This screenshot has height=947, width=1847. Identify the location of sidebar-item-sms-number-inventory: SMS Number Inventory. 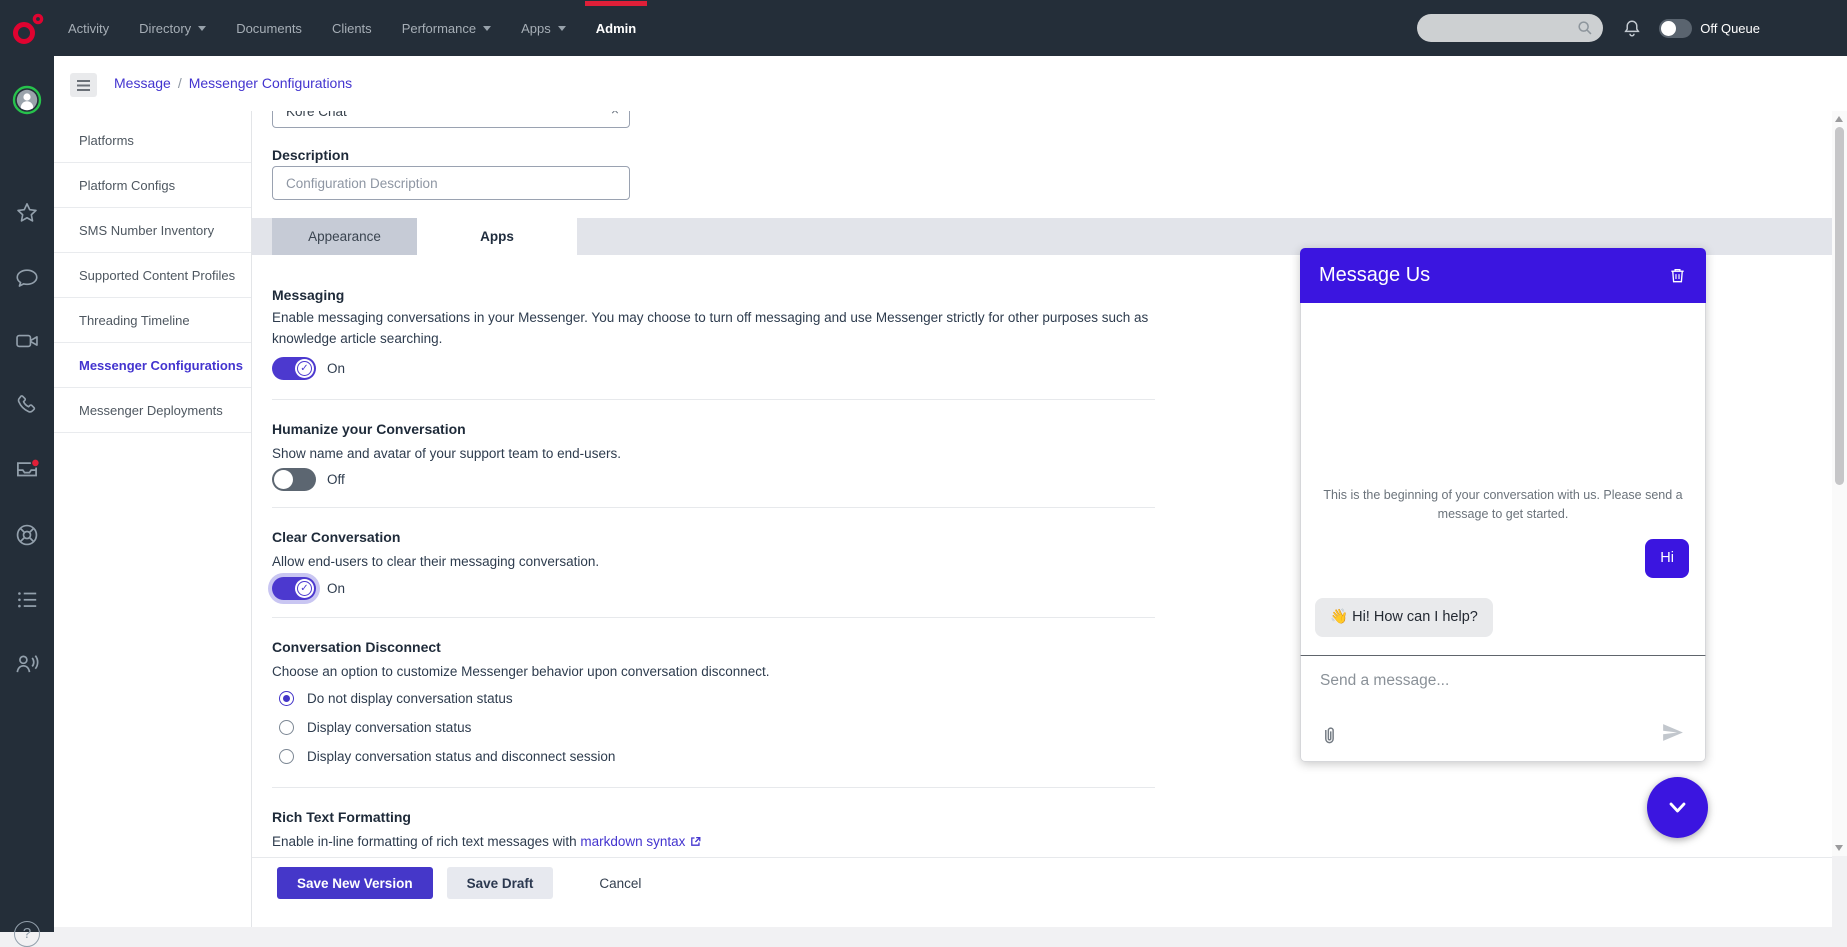
(152, 230).